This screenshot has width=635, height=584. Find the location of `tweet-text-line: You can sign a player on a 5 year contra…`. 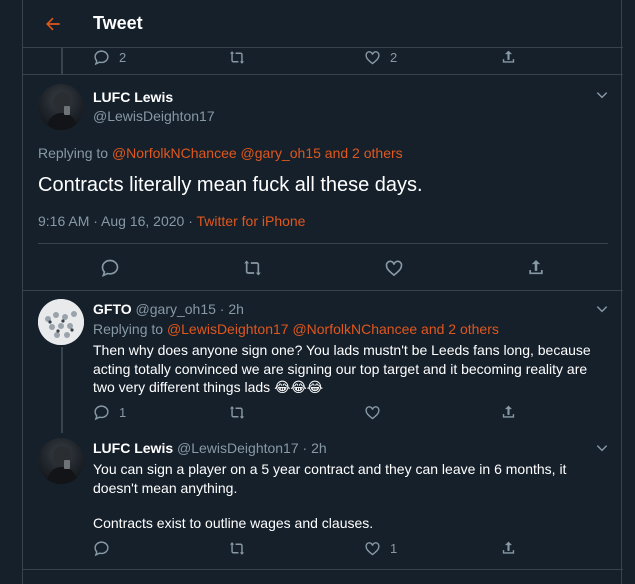

tweet-text-line: You can sign a player on a 5 year contra… is located at coordinates (330, 469).